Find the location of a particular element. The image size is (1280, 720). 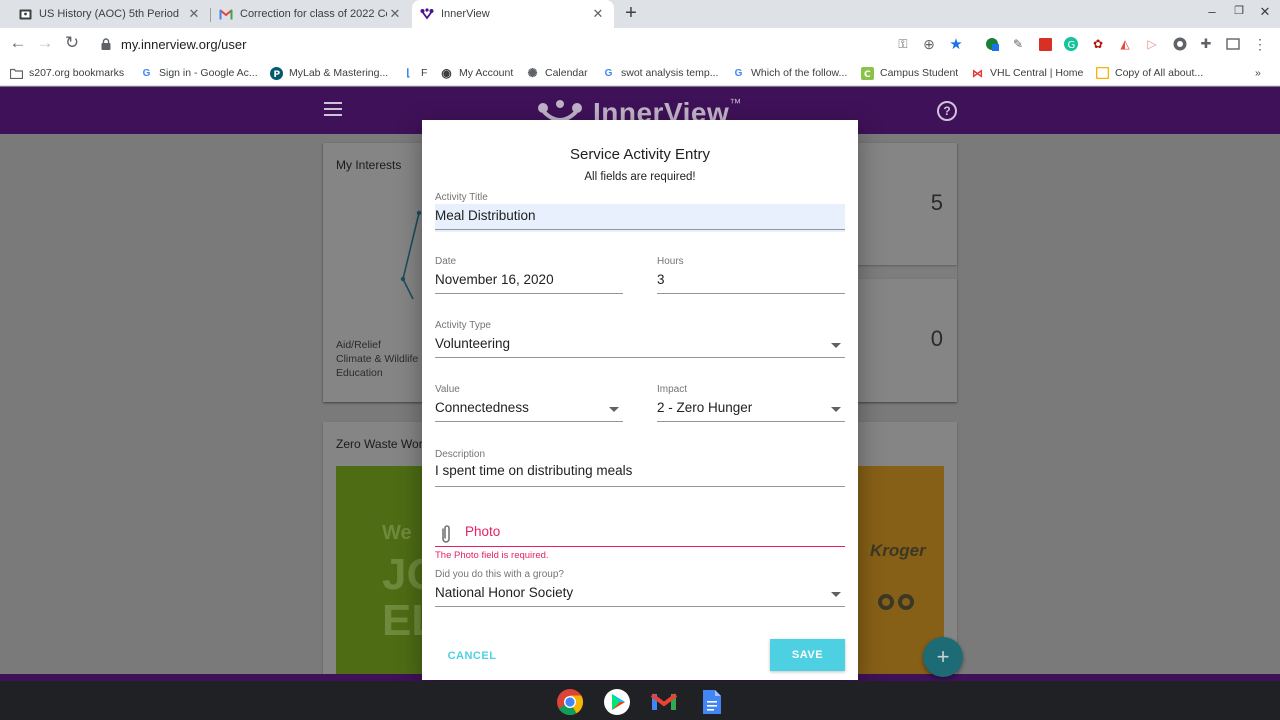

impact-select: Impact 2 - Zero Hunger is located at coordinates (751, 403).